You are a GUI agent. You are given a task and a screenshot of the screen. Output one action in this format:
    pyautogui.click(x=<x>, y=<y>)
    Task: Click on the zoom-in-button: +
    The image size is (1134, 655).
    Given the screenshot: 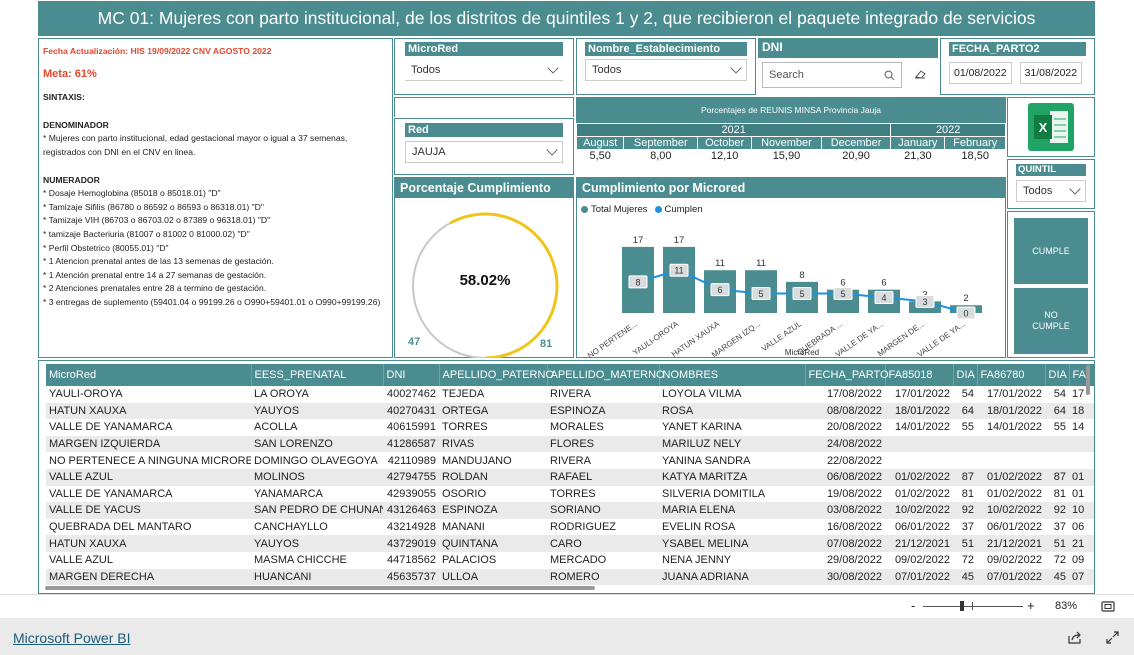 What is the action you would take?
    pyautogui.click(x=1031, y=605)
    